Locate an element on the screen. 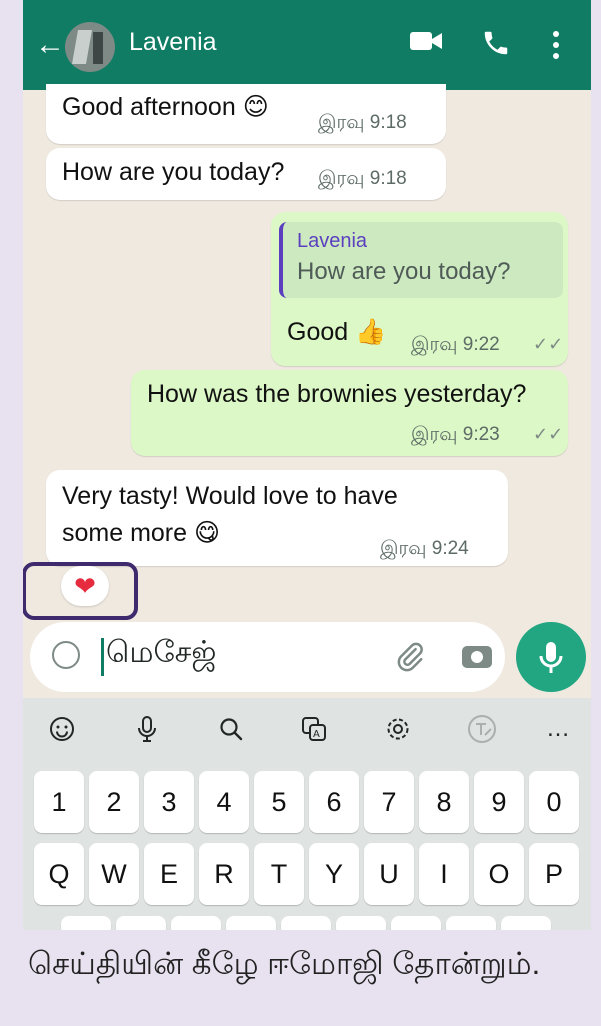  message-text-line1: Very tasty! Would love to have is located at coordinates (230, 496).